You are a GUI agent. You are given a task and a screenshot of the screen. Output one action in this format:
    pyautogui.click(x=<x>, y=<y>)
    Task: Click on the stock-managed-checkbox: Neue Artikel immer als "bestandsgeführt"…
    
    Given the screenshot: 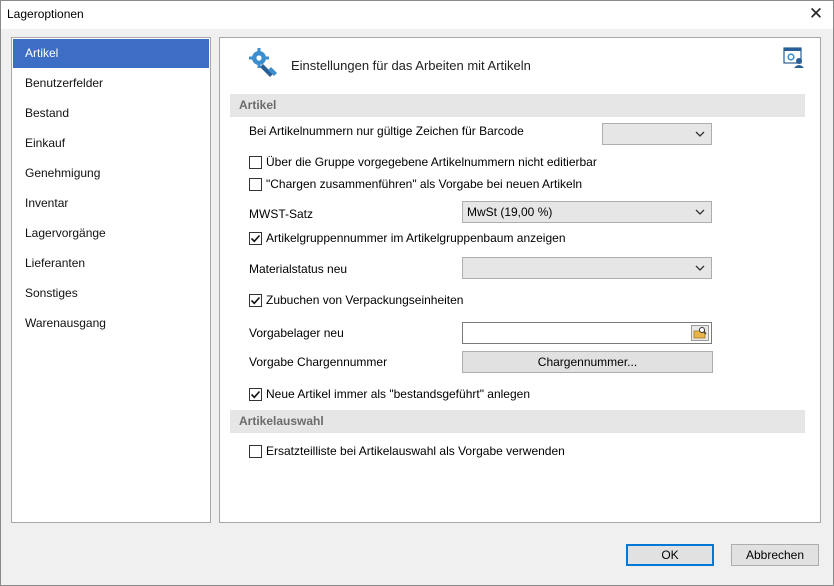 What is the action you would take?
    pyautogui.click(x=389, y=394)
    